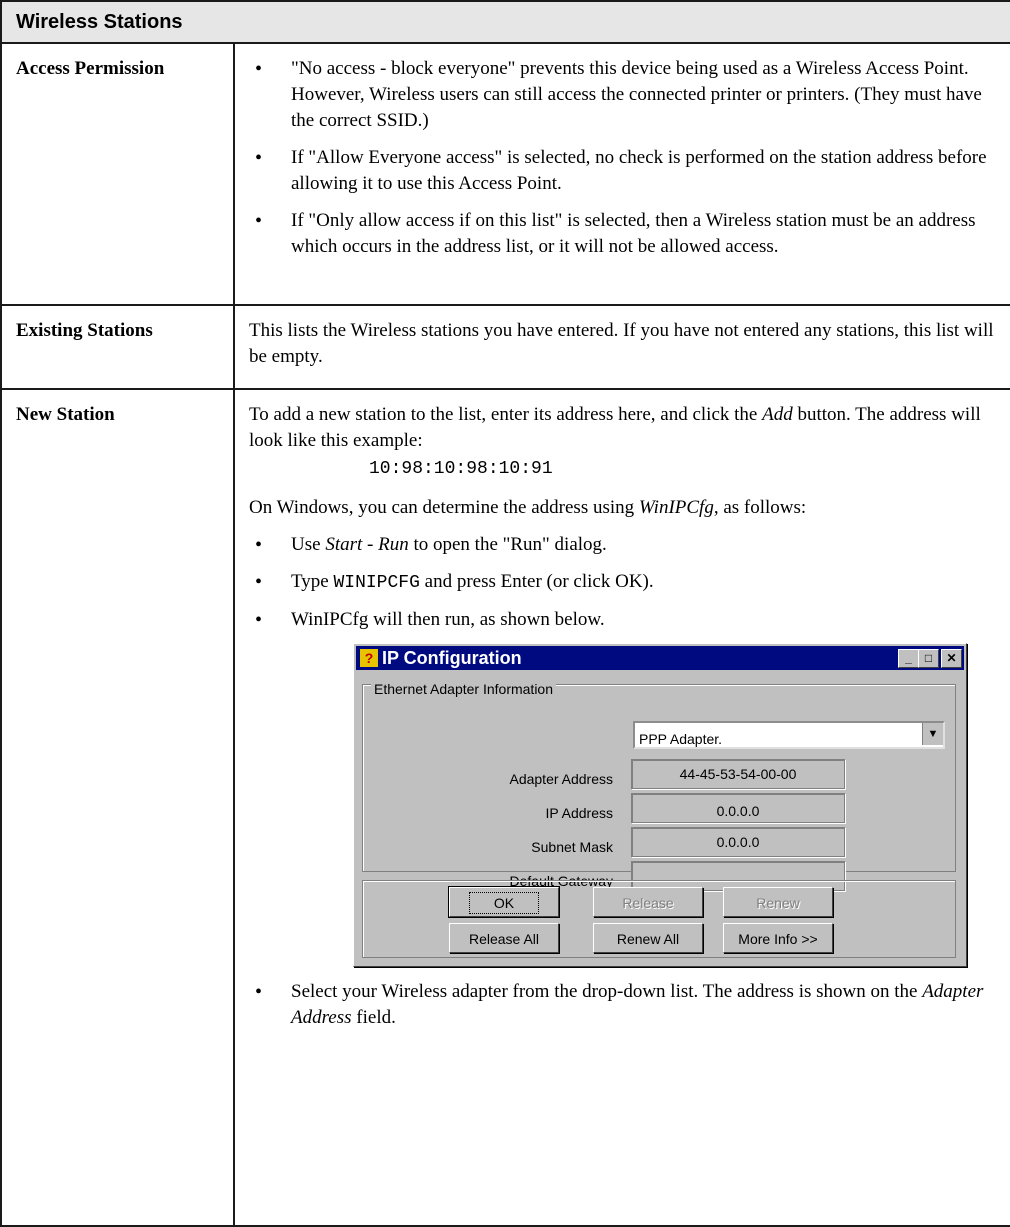 Image resolution: width=1010 pixels, height=1227 pixels. Describe the element at coordinates (778, 938) in the screenshot. I see `more-info-button: More Info >>` at that location.